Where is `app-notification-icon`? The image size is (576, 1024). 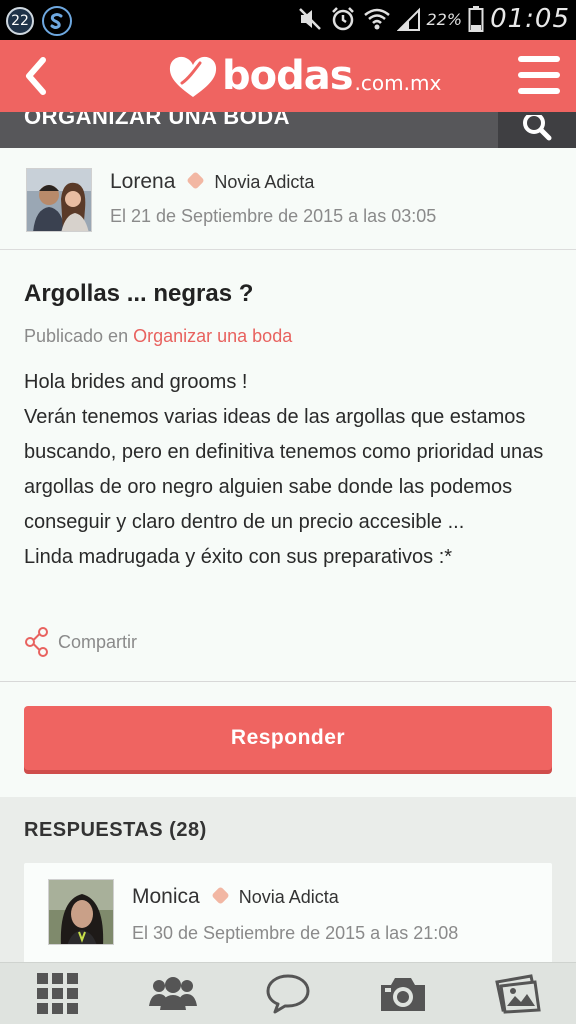
app-notification-icon is located at coordinates (57, 21).